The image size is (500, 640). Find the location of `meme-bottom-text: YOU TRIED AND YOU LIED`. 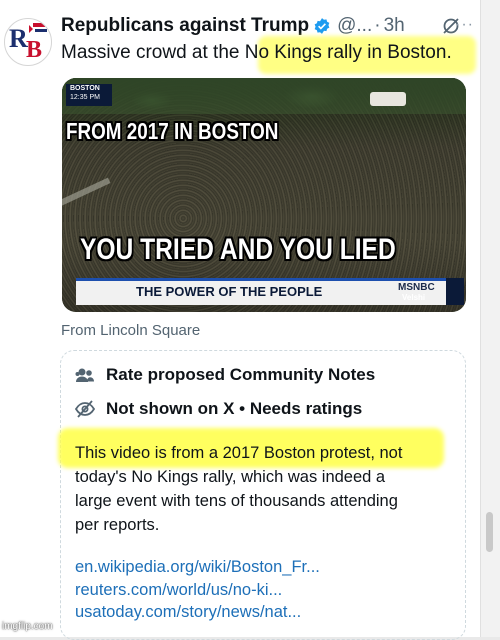

meme-bottom-text: YOU TRIED AND YOU LIED is located at coordinates (238, 249).